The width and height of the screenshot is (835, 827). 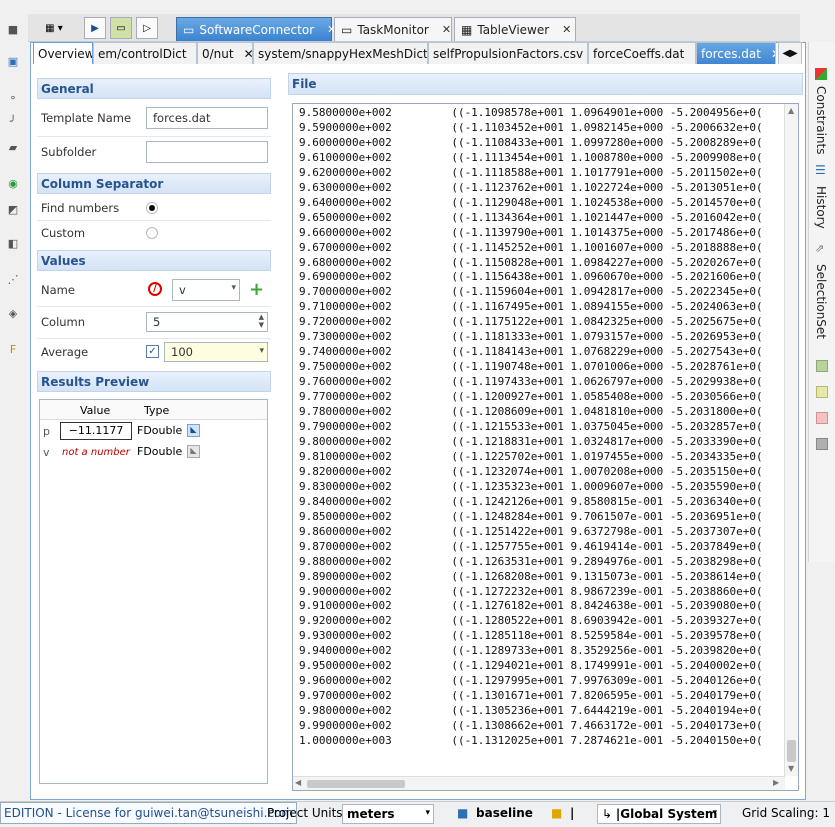 I want to click on pink-swatch-icon, so click(x=822, y=418).